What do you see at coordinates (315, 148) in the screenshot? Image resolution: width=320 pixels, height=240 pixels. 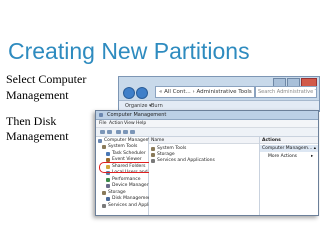 I see `collapse-arrow-icon: ▴` at bounding box center [315, 148].